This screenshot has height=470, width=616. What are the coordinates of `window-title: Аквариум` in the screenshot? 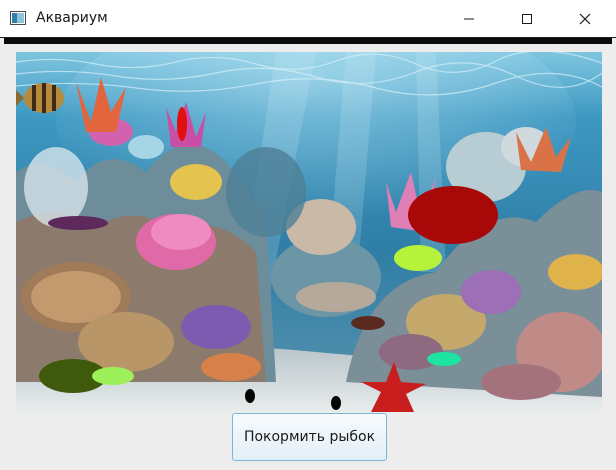 It's located at (72, 18).